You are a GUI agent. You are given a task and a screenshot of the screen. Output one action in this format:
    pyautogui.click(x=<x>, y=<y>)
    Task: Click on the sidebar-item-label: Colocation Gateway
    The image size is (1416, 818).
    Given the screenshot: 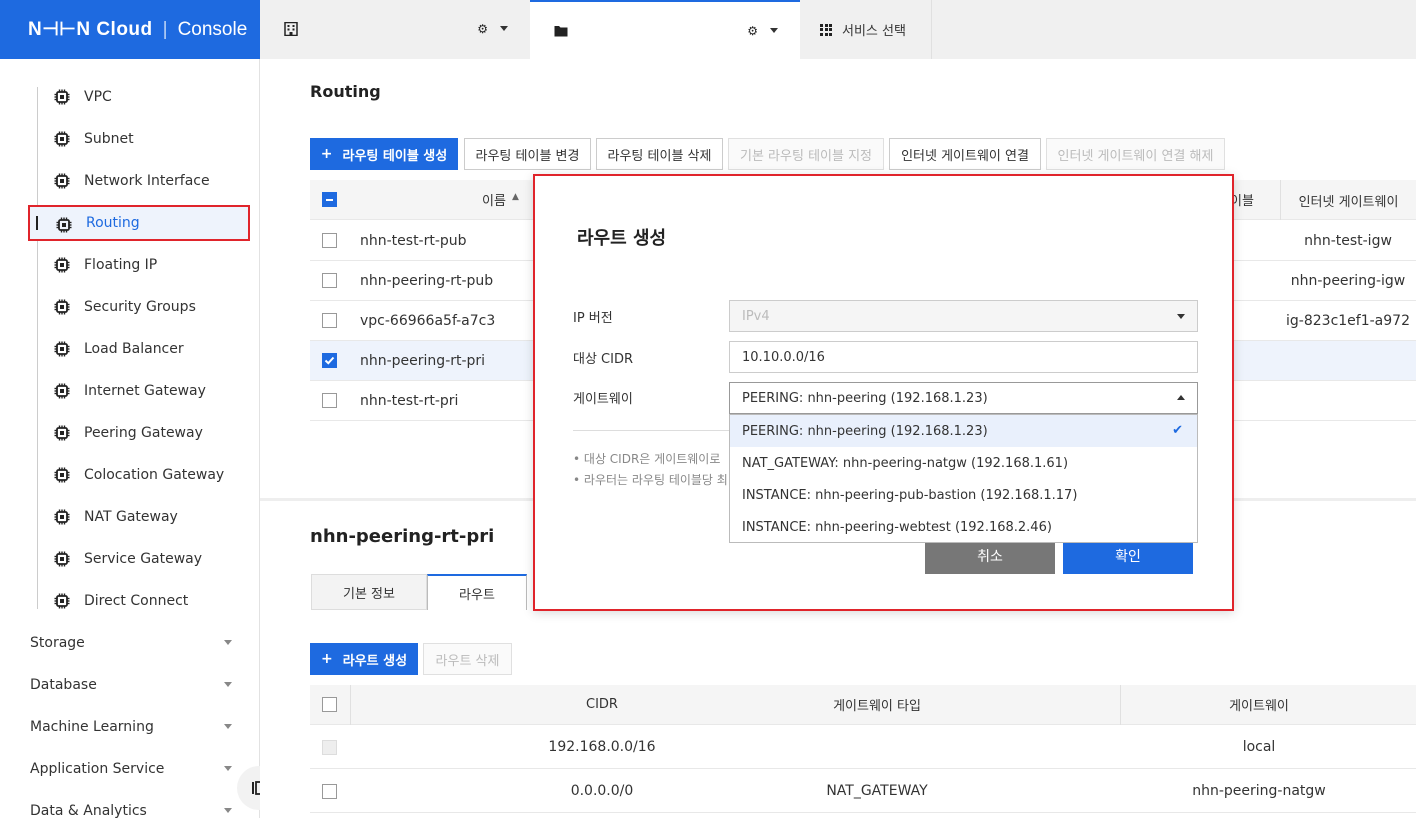 What is the action you would take?
    pyautogui.click(x=154, y=475)
    